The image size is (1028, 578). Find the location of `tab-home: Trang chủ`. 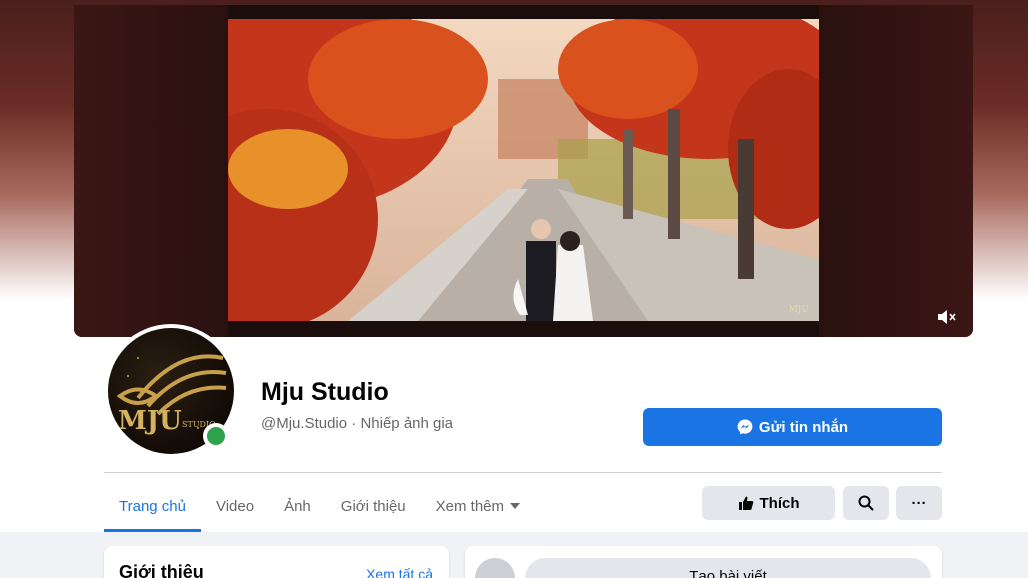

tab-home: Trang chủ is located at coordinates (152, 506).